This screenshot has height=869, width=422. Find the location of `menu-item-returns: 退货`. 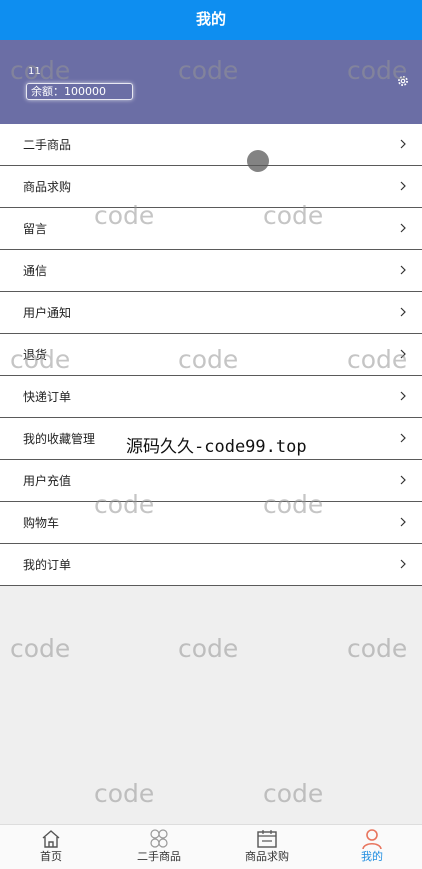

menu-item-returns: 退货 is located at coordinates (211, 355).